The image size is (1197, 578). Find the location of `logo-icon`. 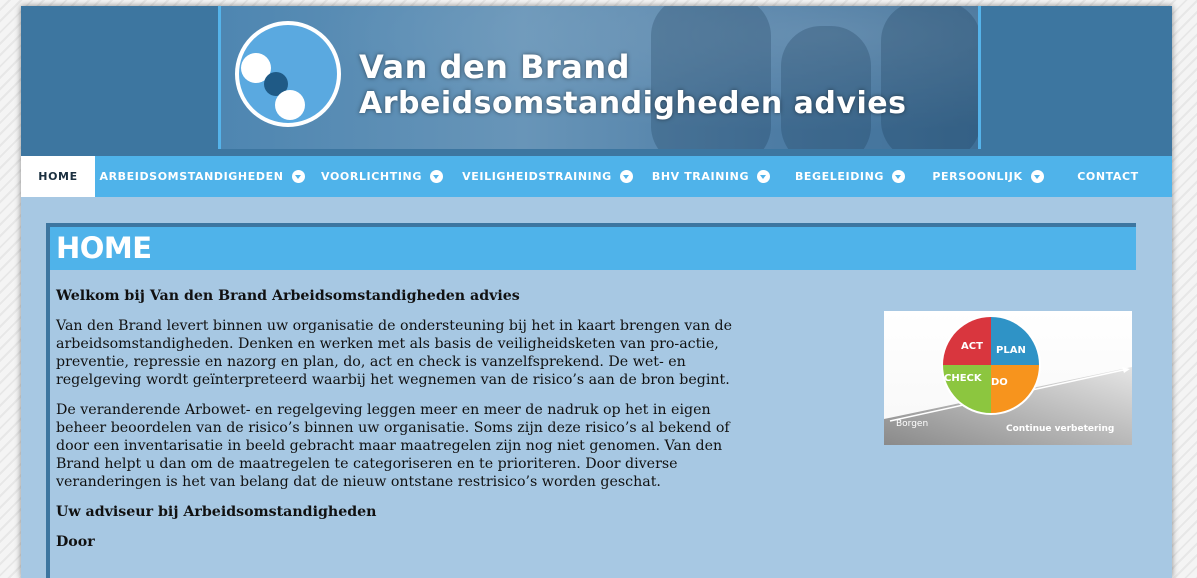

logo-icon is located at coordinates (288, 74).